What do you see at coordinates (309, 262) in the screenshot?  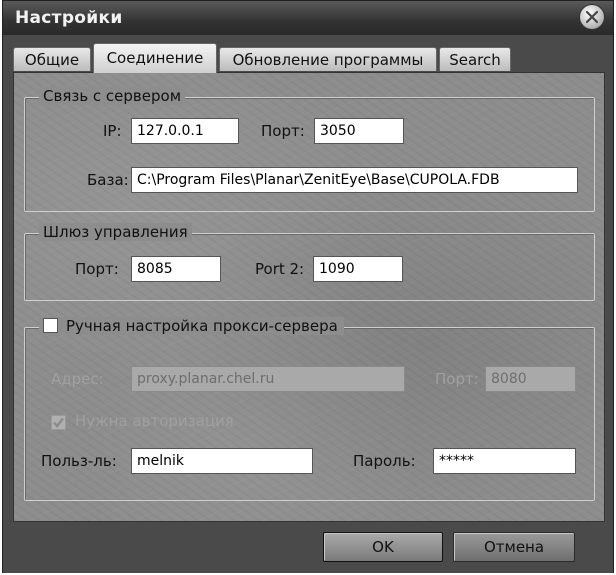 I see `gateway-group: Шлюз управления Порт: Port 2:` at bounding box center [309, 262].